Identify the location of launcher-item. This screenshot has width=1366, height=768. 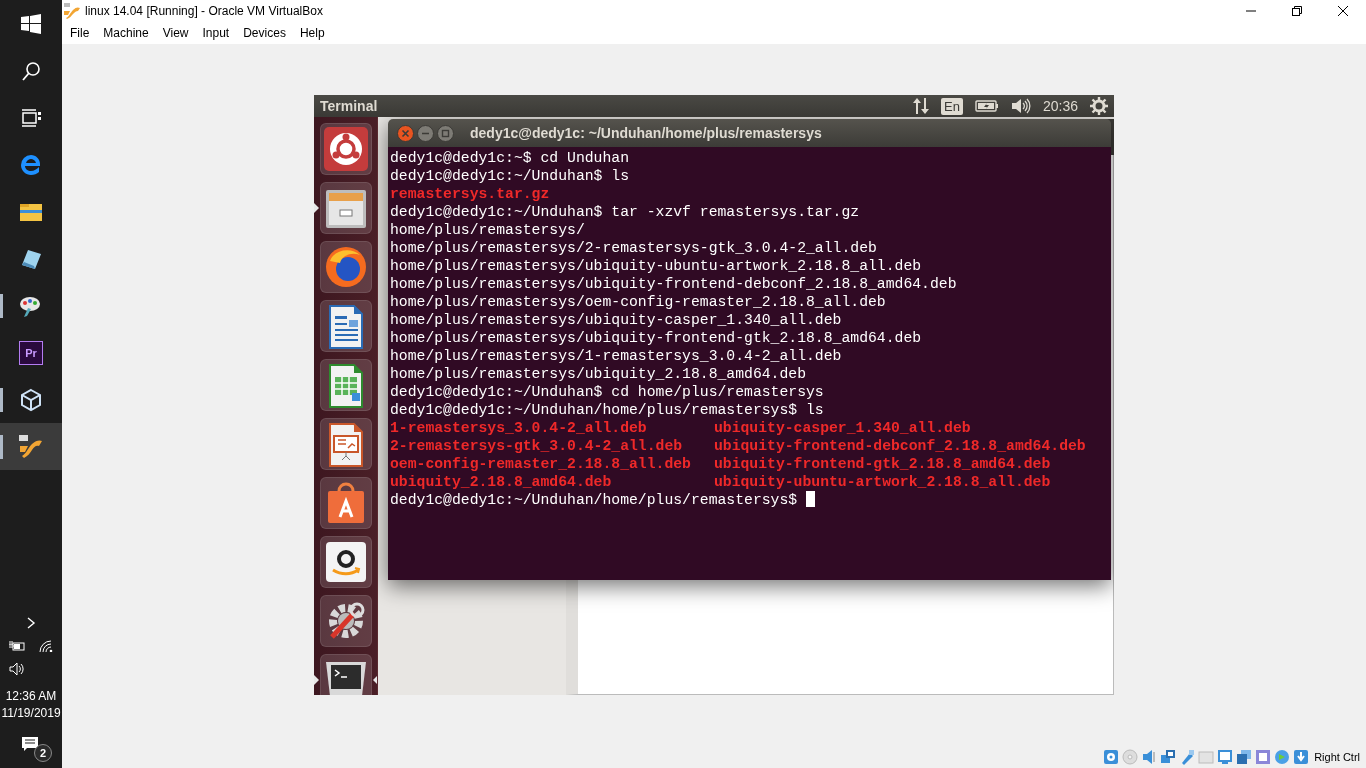
(345, 674).